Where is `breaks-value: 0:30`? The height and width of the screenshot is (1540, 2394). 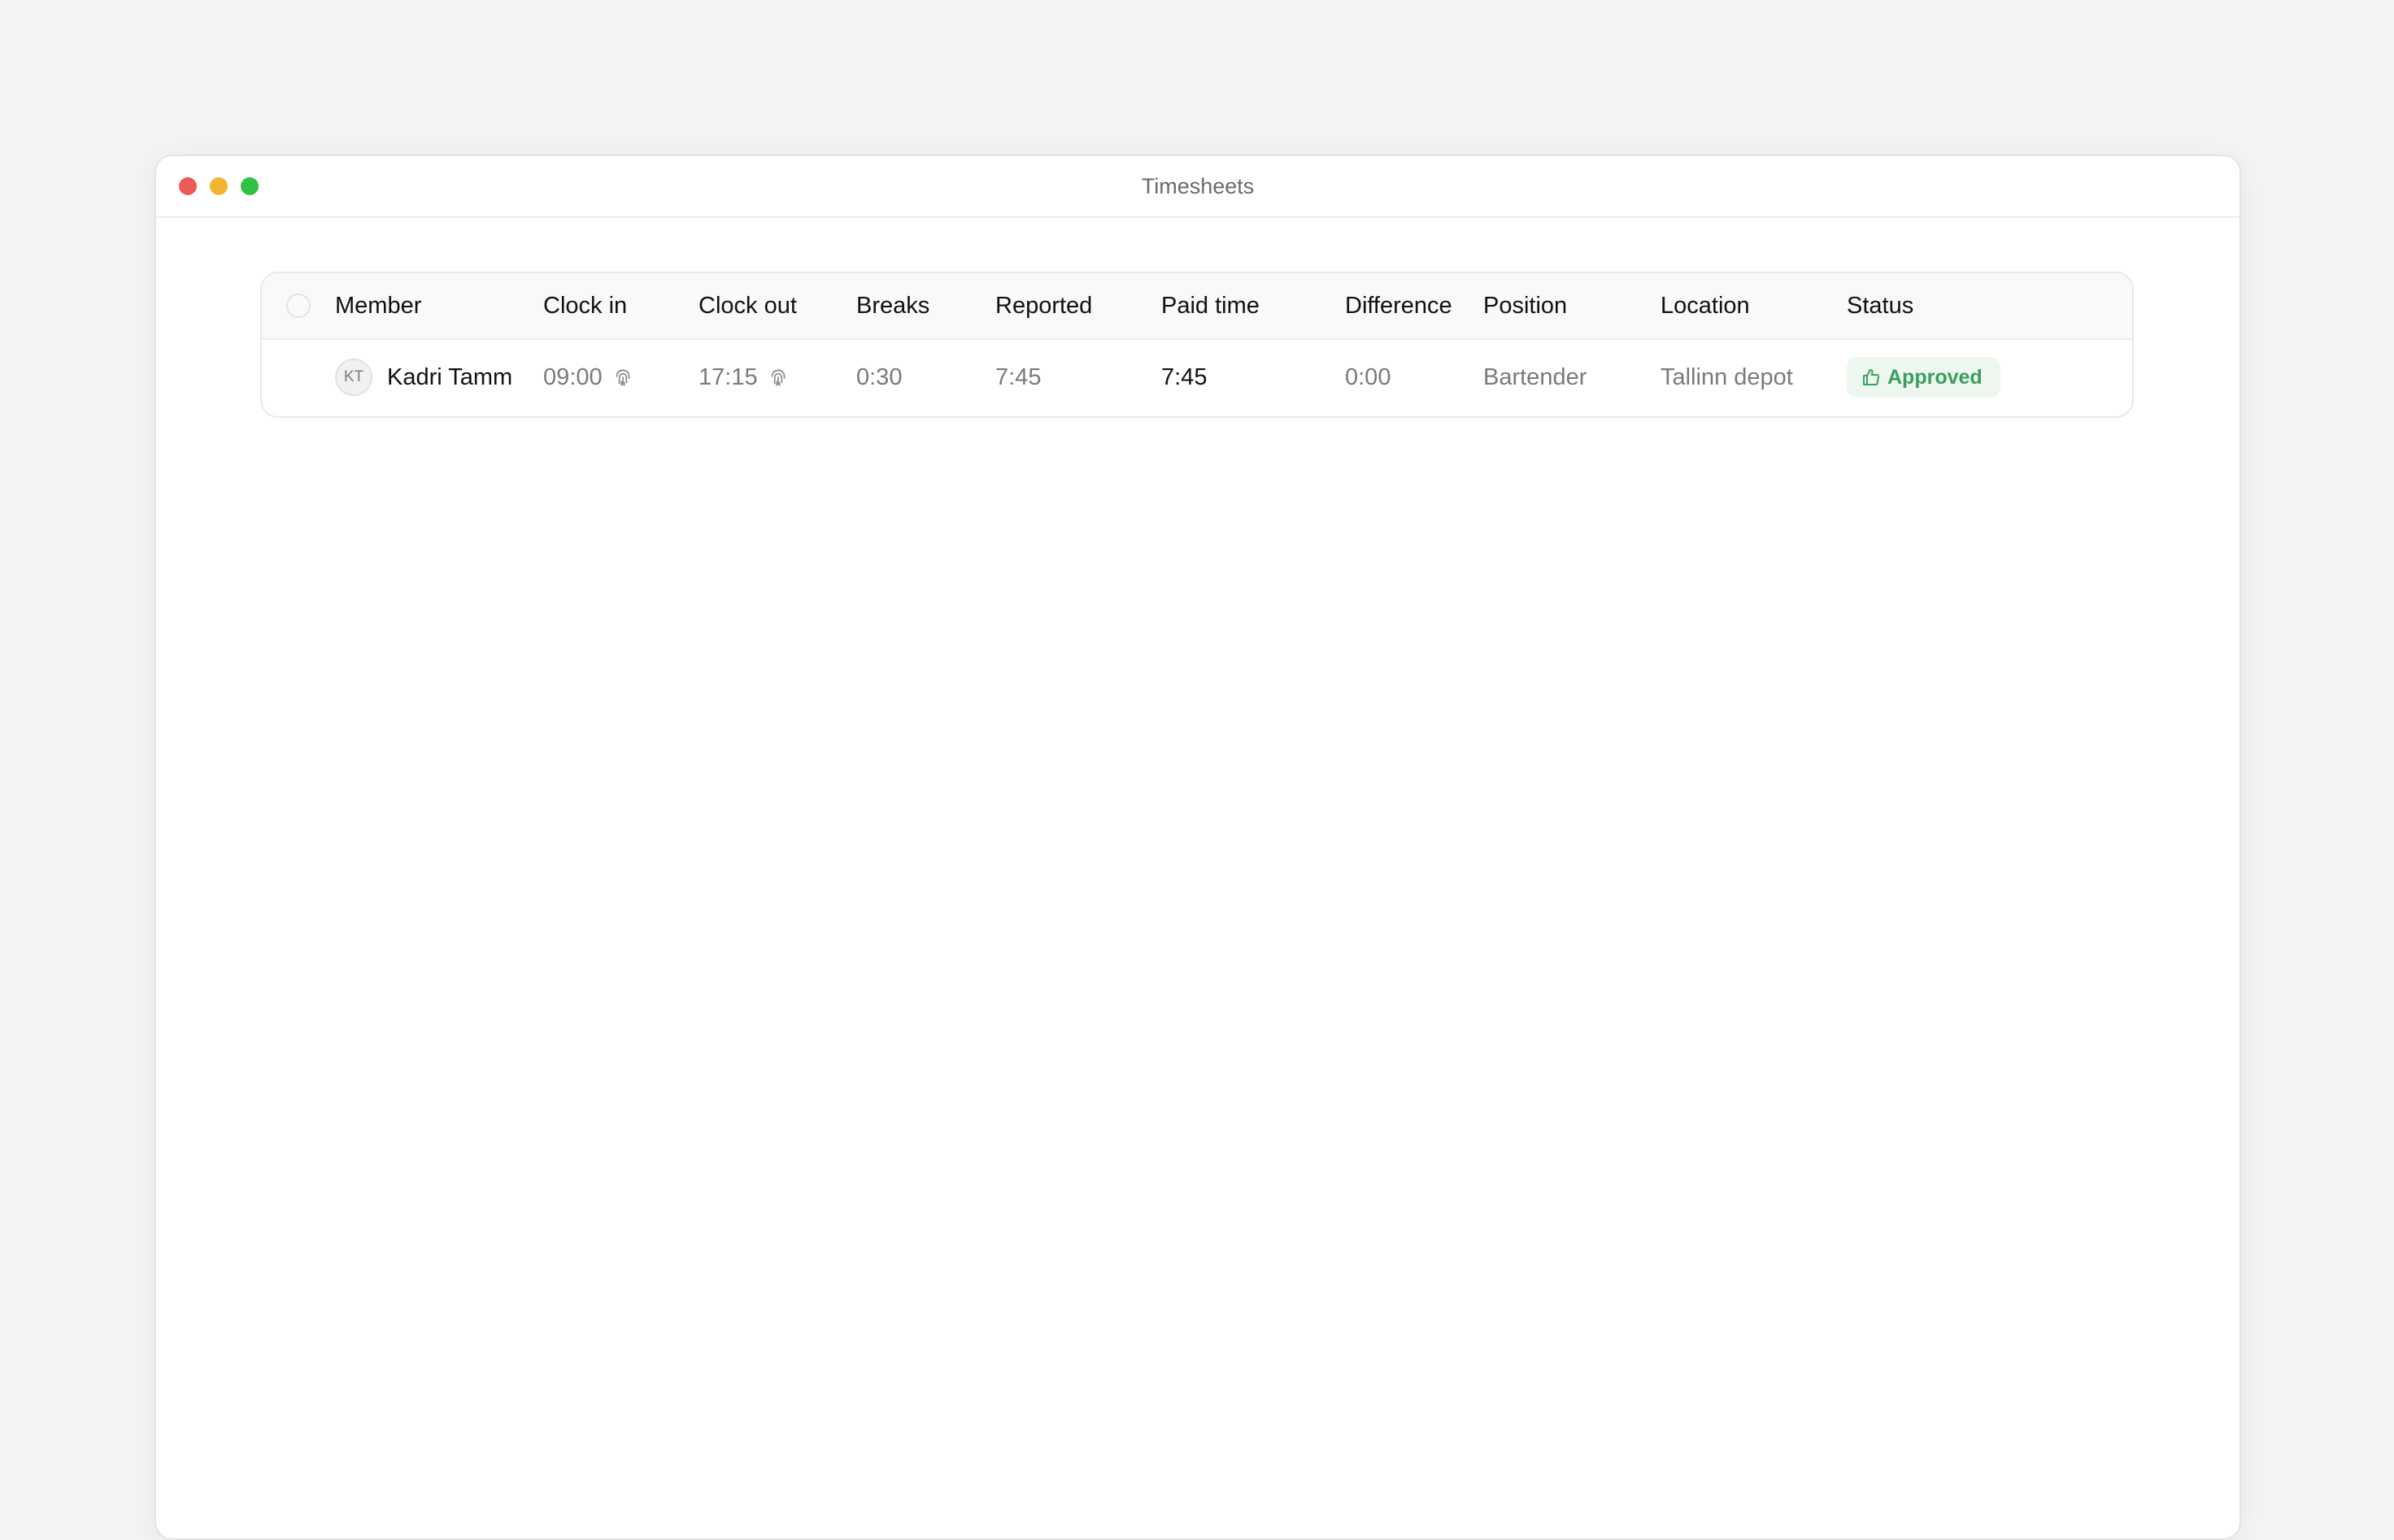 breaks-value: 0:30 is located at coordinates (879, 376).